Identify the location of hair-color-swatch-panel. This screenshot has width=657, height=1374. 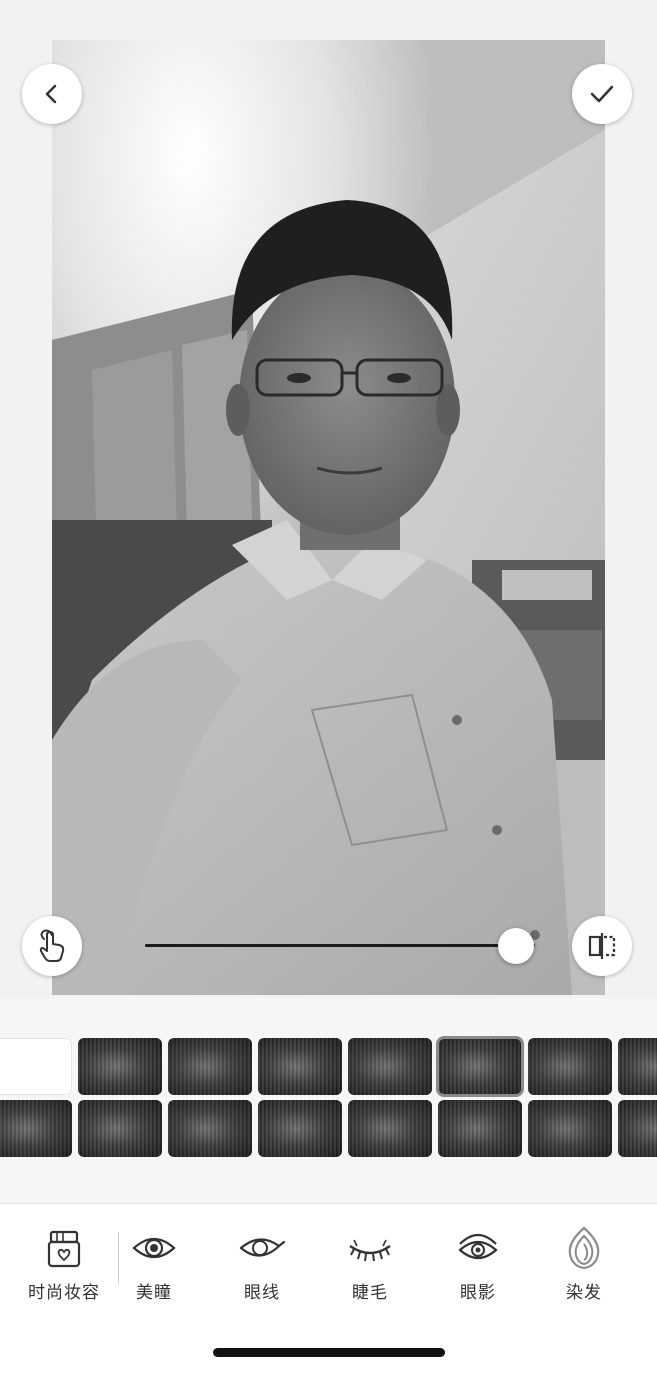
(328, 1100).